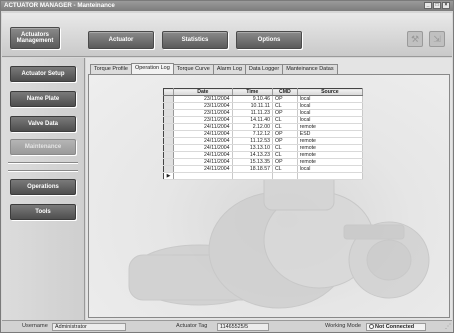  I want to click on name-plate-button: Name Plate, so click(43, 99).